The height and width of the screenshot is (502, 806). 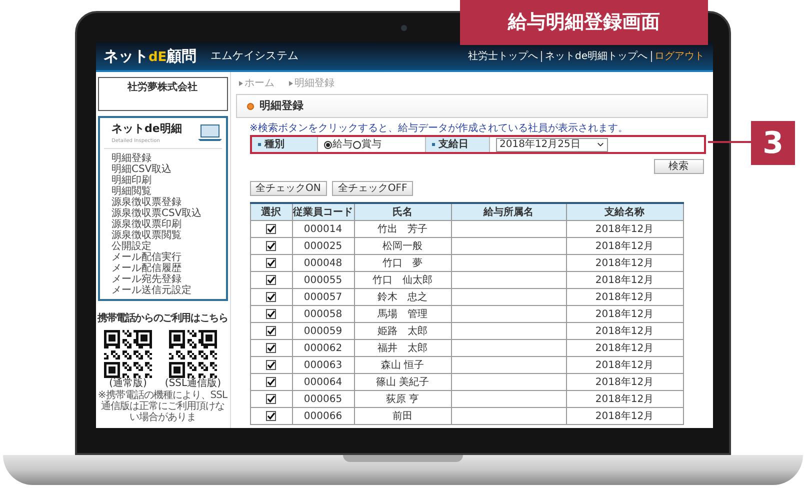 I want to click on bullet-icon, so click(x=250, y=106).